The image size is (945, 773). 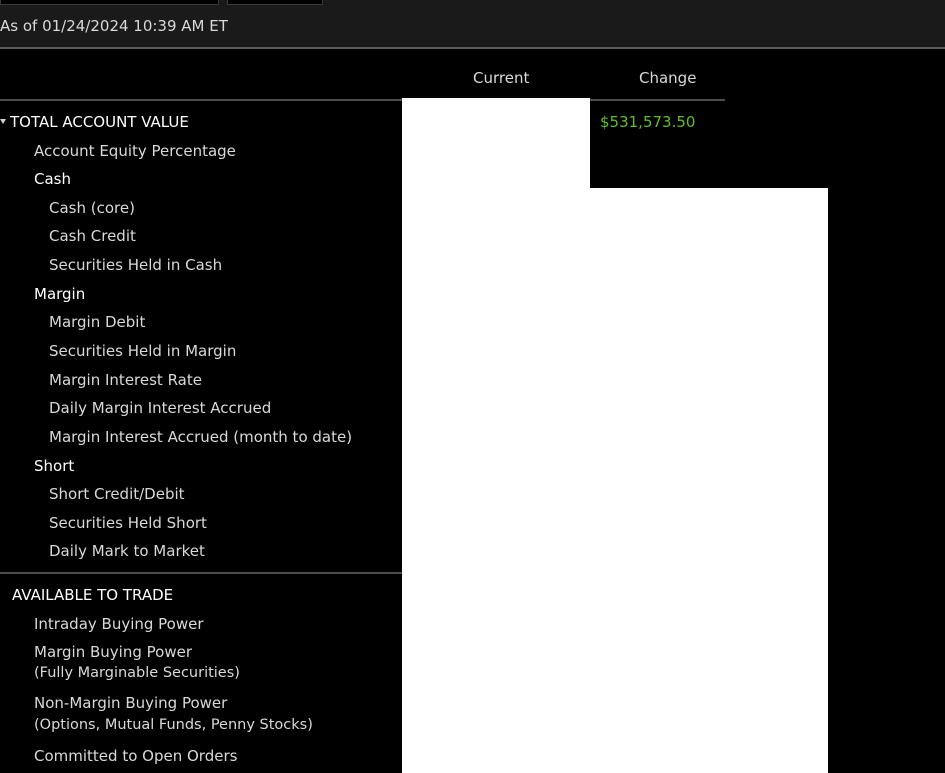 I want to click on row-cash-credit: Cash Credit, so click(x=92, y=236).